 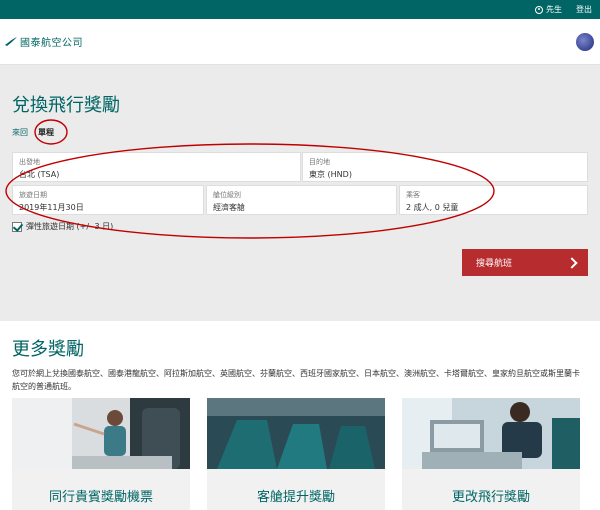 I want to click on change-award-title: 更改飛行獎勵, so click(x=490, y=497).